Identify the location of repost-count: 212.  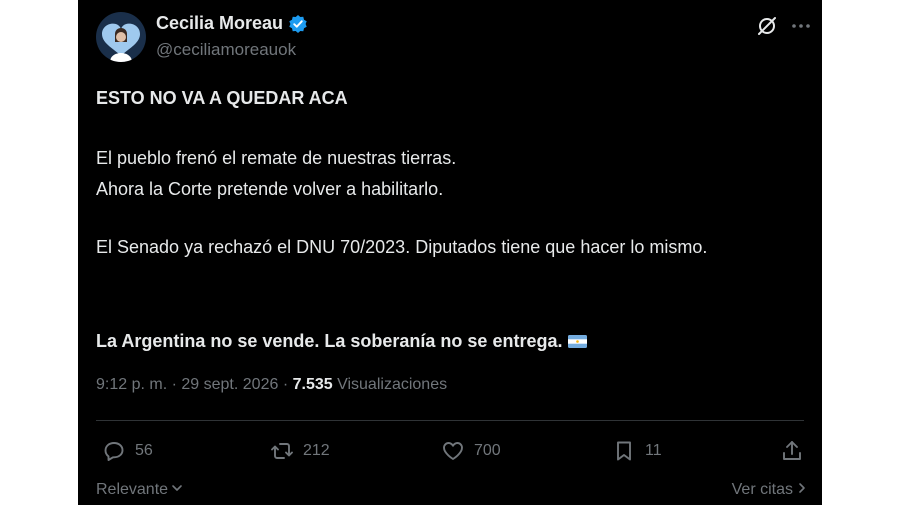
(316, 450).